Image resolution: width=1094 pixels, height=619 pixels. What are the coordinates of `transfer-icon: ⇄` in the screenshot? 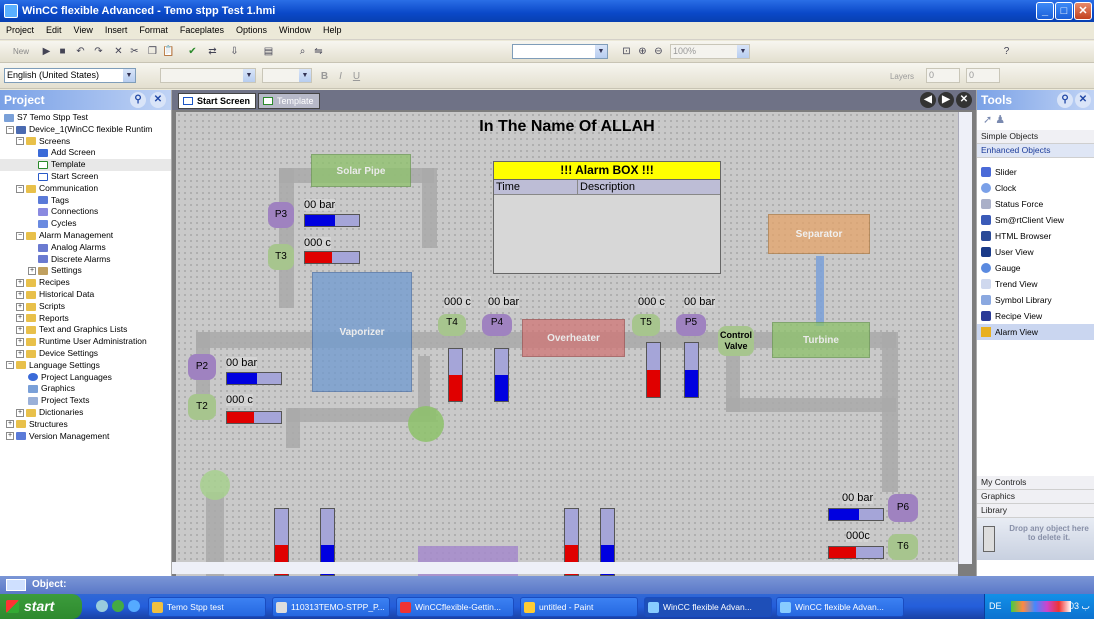 It's located at (212, 51).